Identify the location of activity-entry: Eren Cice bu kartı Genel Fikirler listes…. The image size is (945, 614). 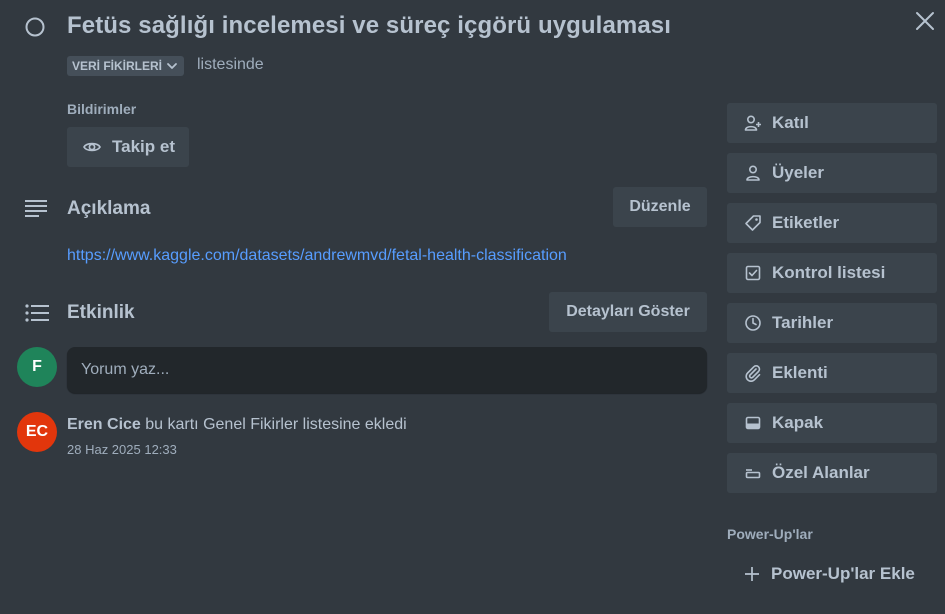
(237, 425).